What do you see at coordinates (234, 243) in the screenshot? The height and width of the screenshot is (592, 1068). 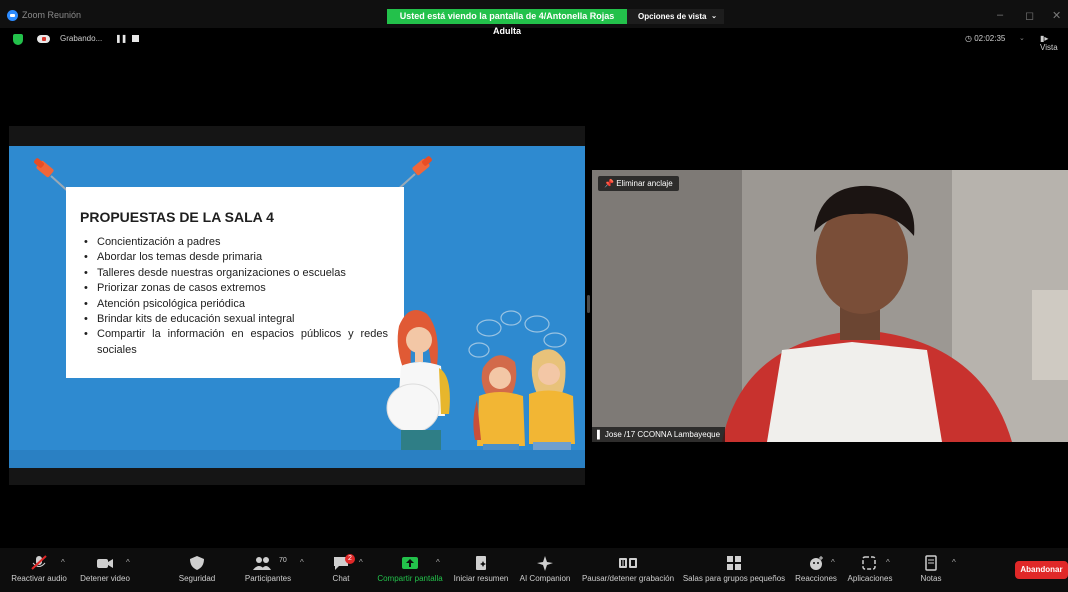 I see `list-item: Concientización a padres` at bounding box center [234, 243].